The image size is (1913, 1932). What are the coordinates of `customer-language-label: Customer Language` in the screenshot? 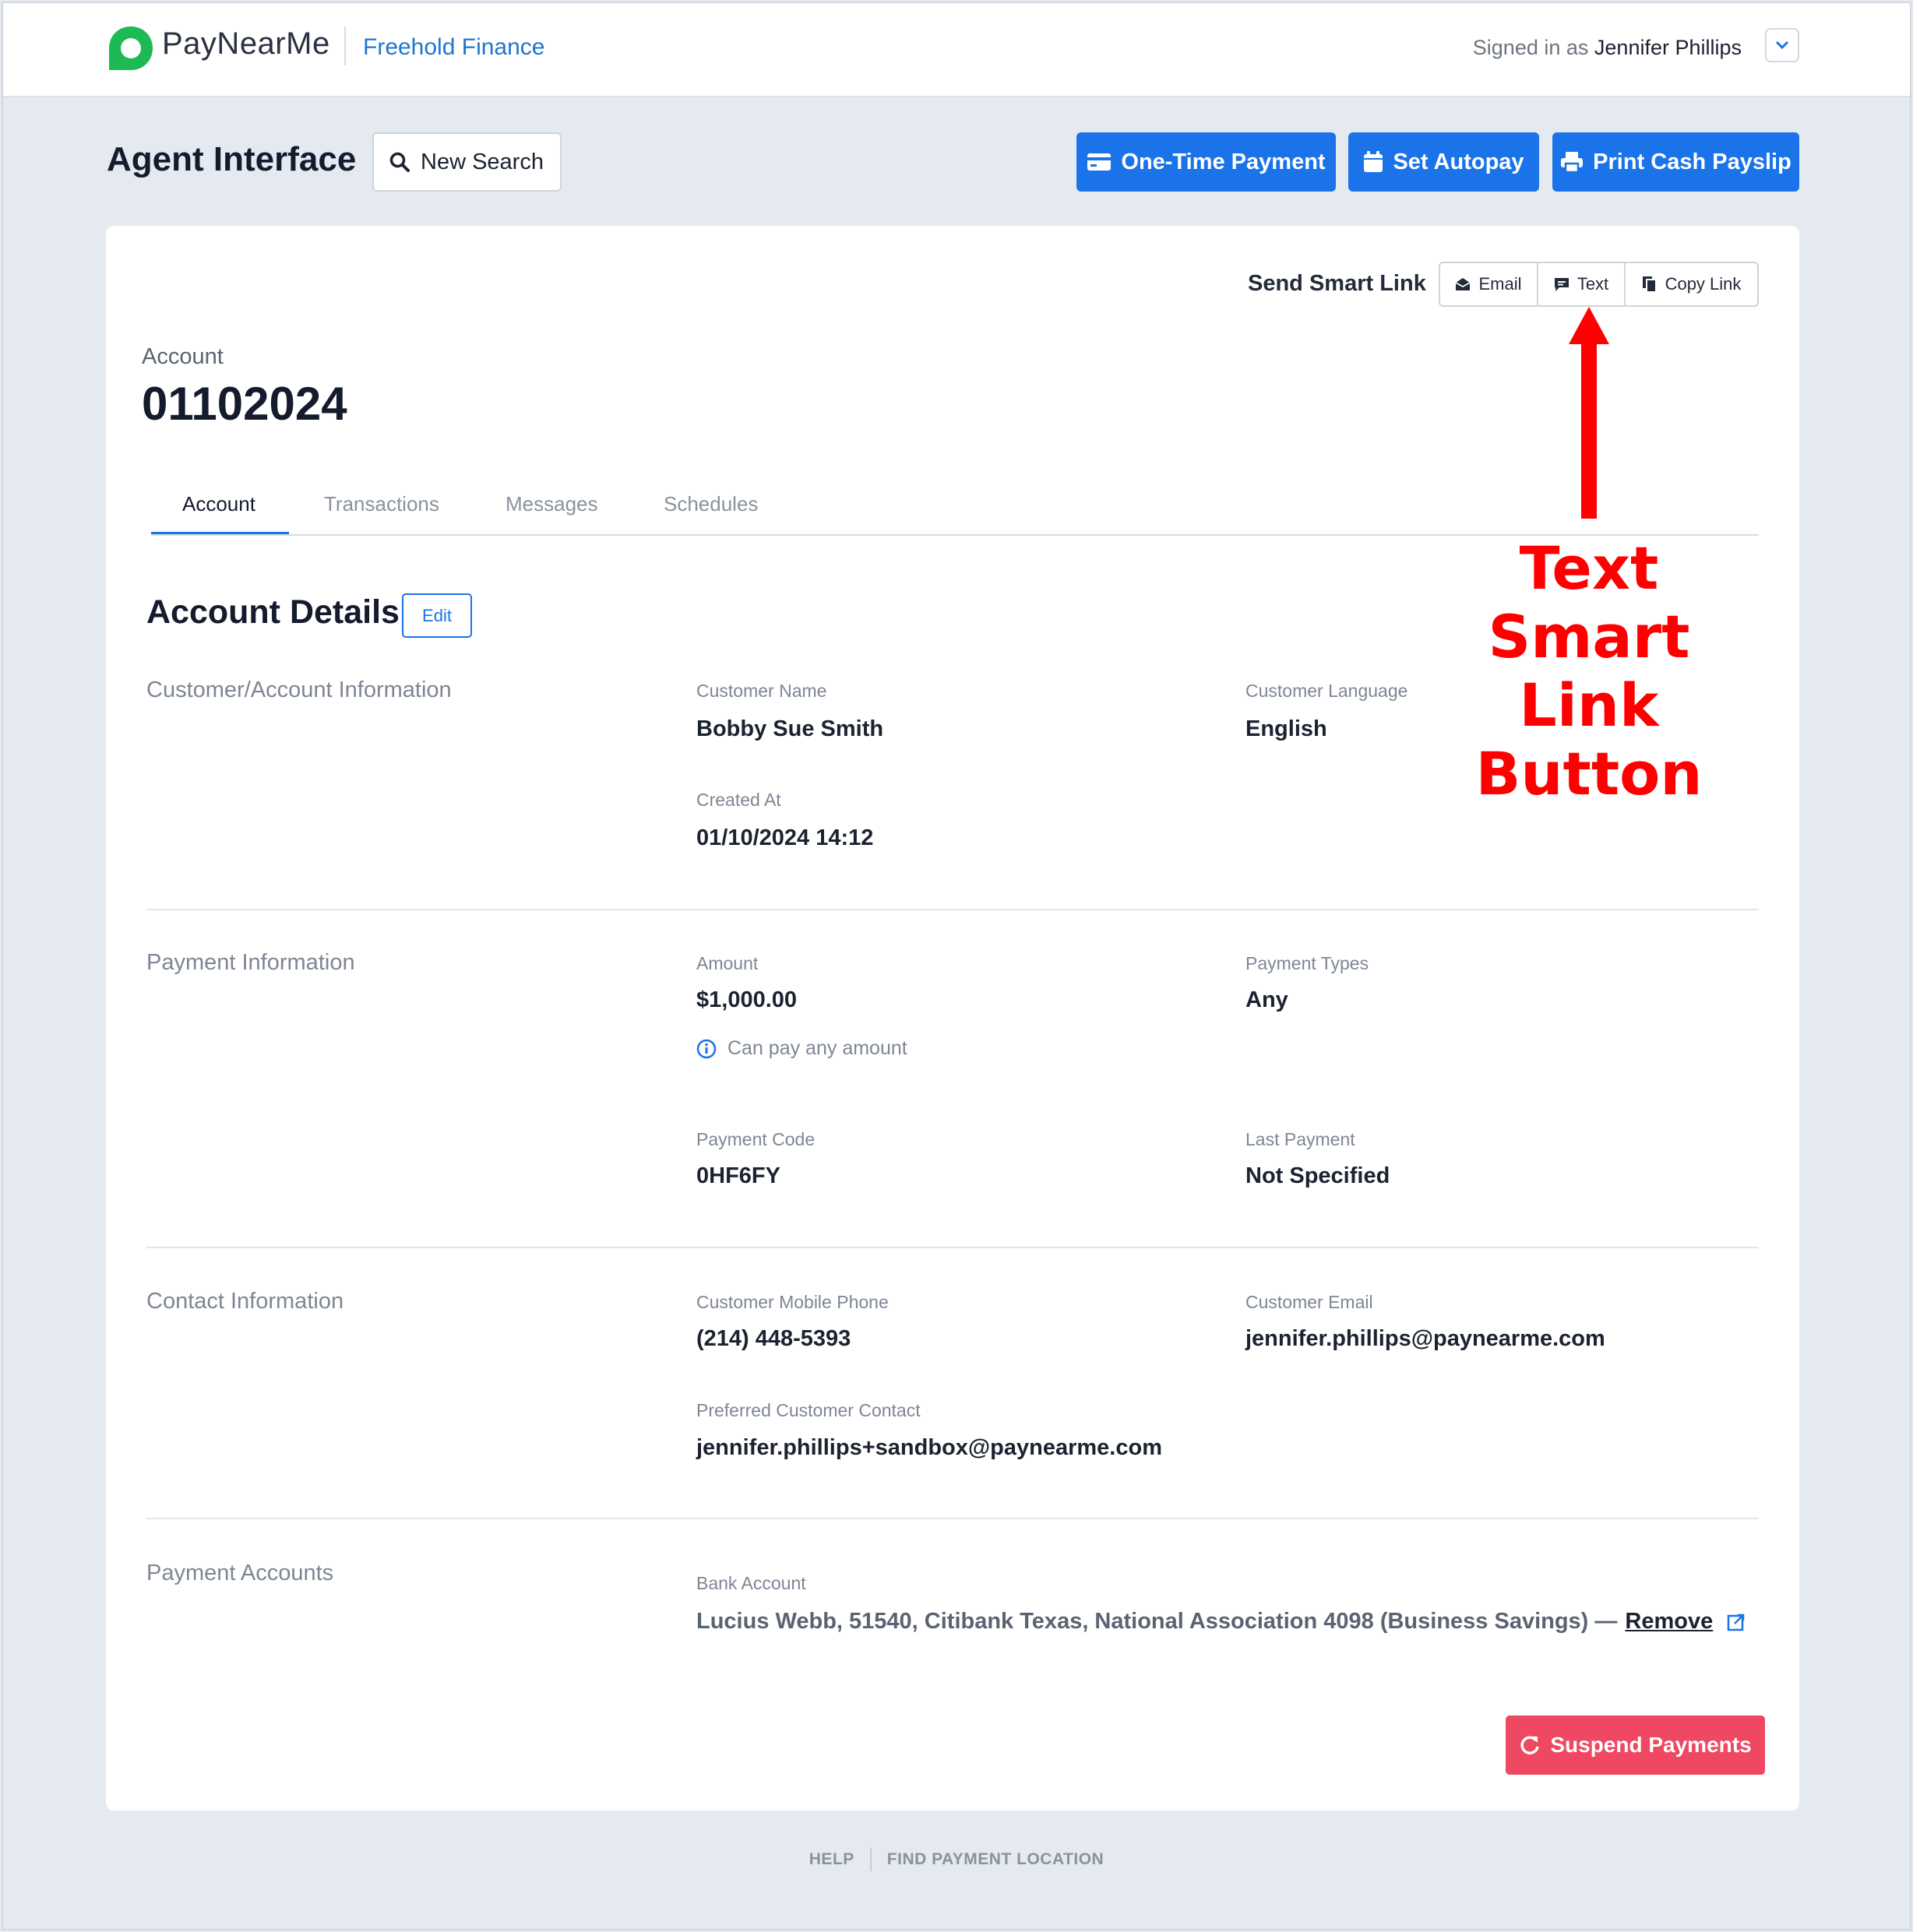 It's located at (1326, 691).